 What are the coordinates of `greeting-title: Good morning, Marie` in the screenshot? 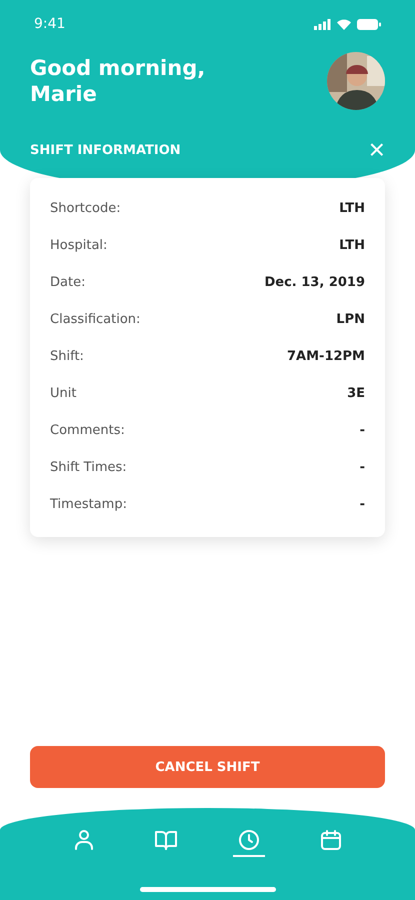 It's located at (118, 81).